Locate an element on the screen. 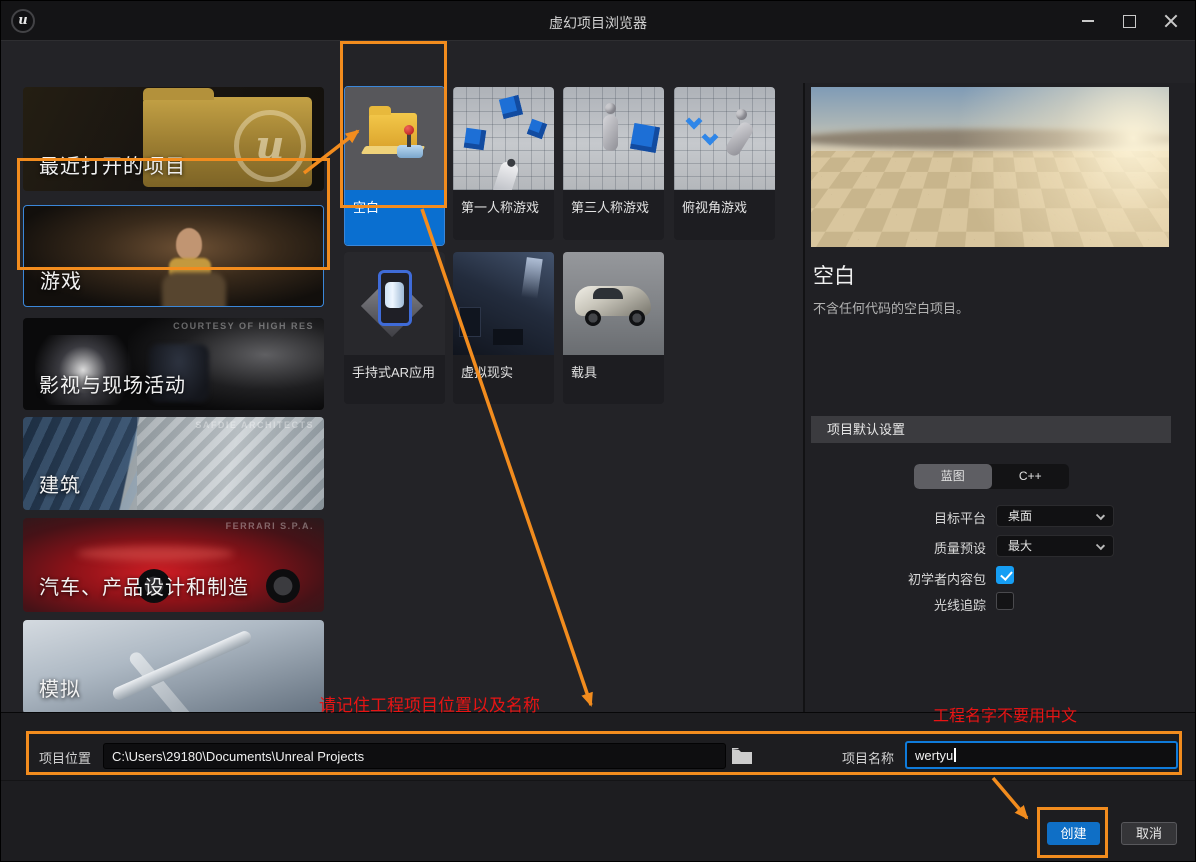 This screenshot has width=1196, height=862. template-card-blank: 空白 is located at coordinates (394, 166).